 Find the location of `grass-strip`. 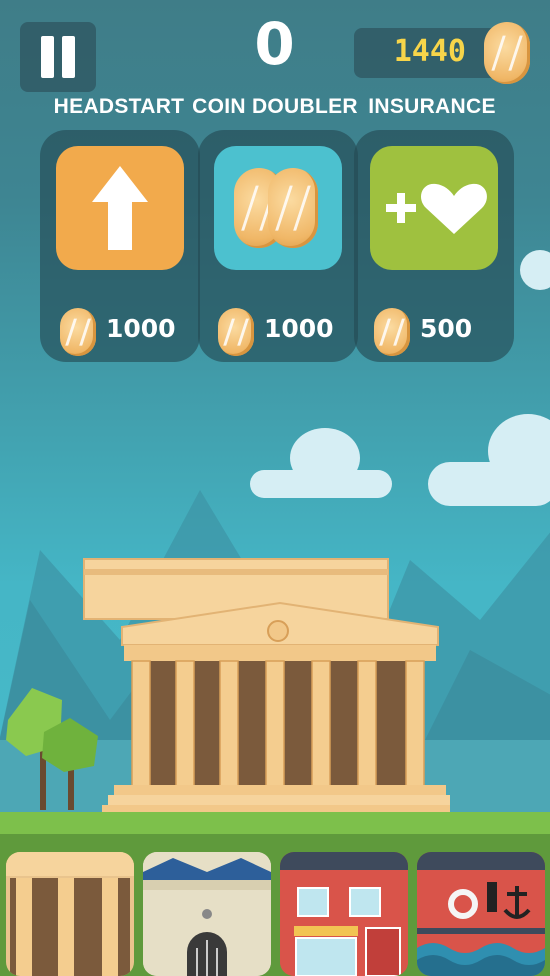

grass-strip is located at coordinates (275, 823).